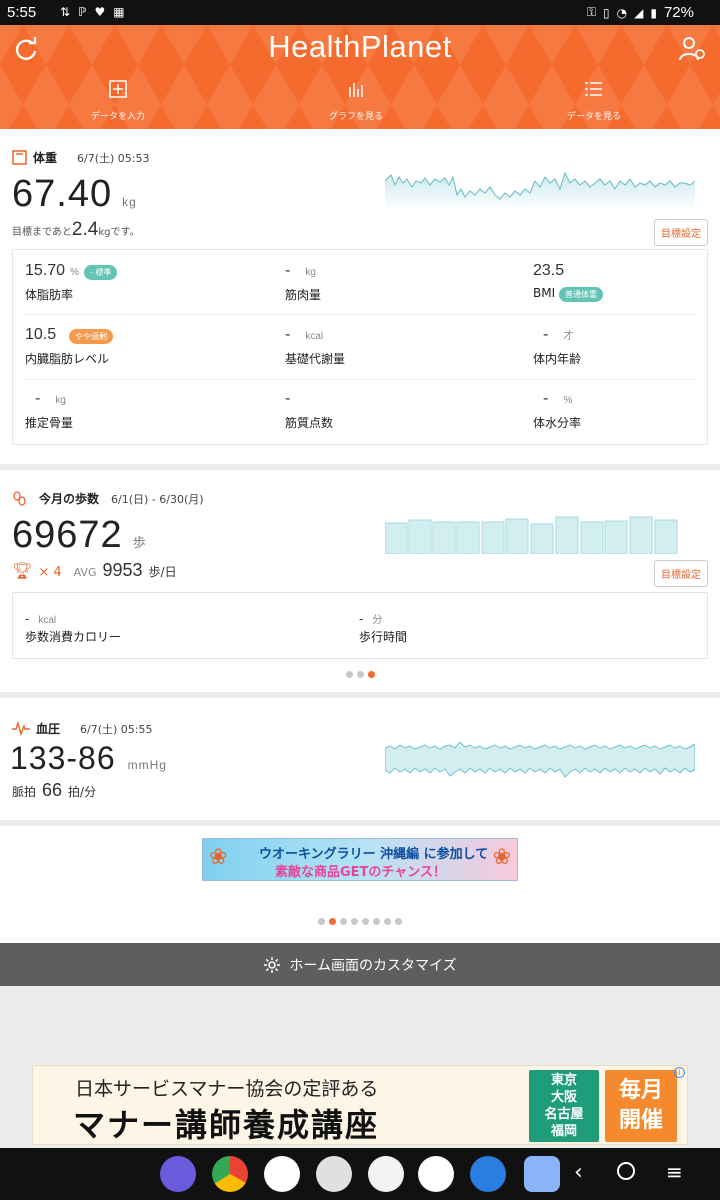 Image resolution: width=720 pixels, height=1200 pixels. Describe the element at coordinates (542, 1174) in the screenshot. I see `apps-drawer-icon` at that location.